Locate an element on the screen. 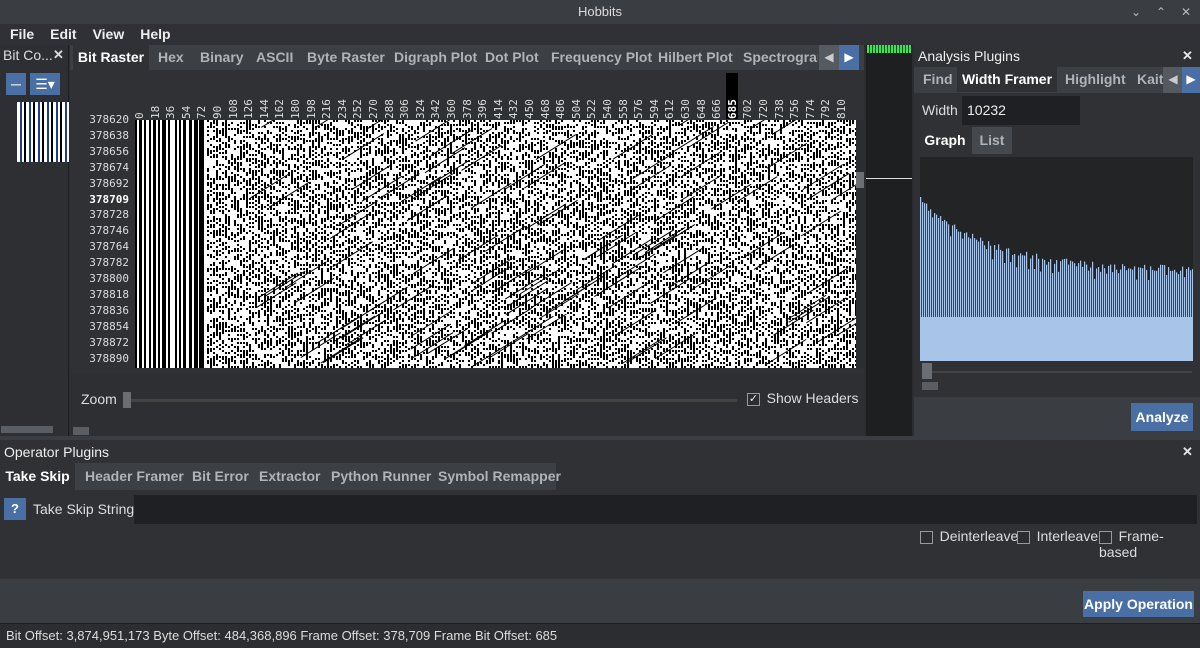  column-header: 288 is located at coordinates (389, 109).